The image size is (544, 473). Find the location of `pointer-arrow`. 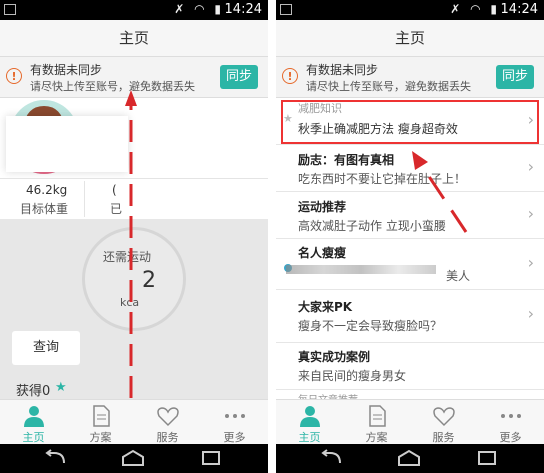

pointer-arrow is located at coordinates (440, 192).